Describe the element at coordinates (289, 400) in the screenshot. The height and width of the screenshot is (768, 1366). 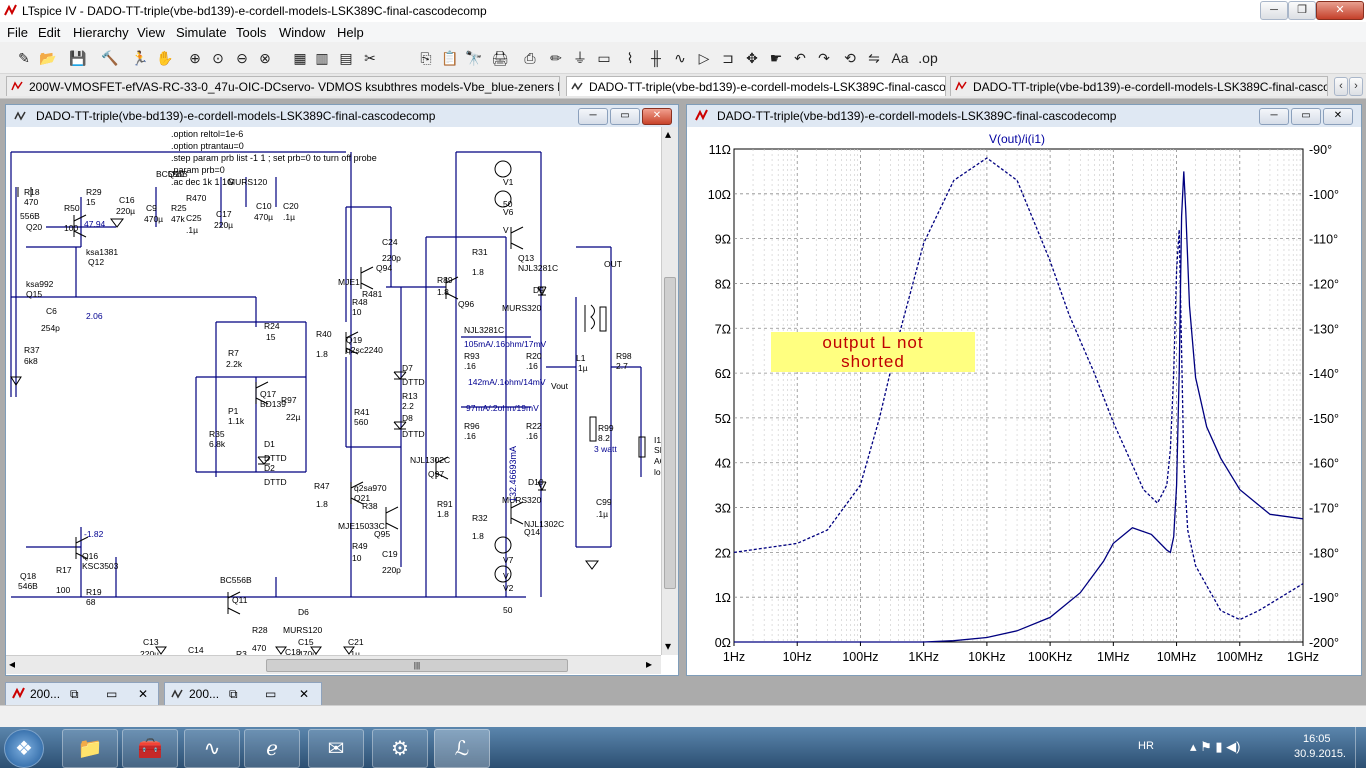
I see `component-label: R97` at that location.